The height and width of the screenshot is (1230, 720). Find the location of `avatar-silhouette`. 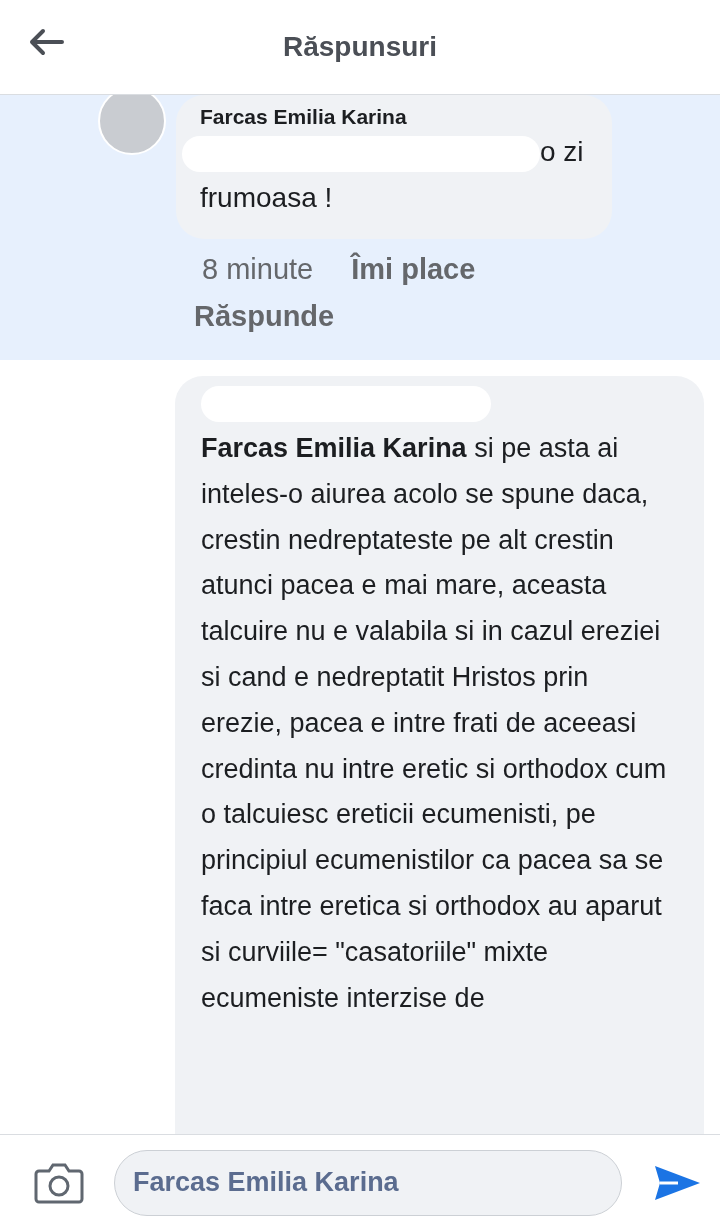

avatar-silhouette is located at coordinates (132, 125).